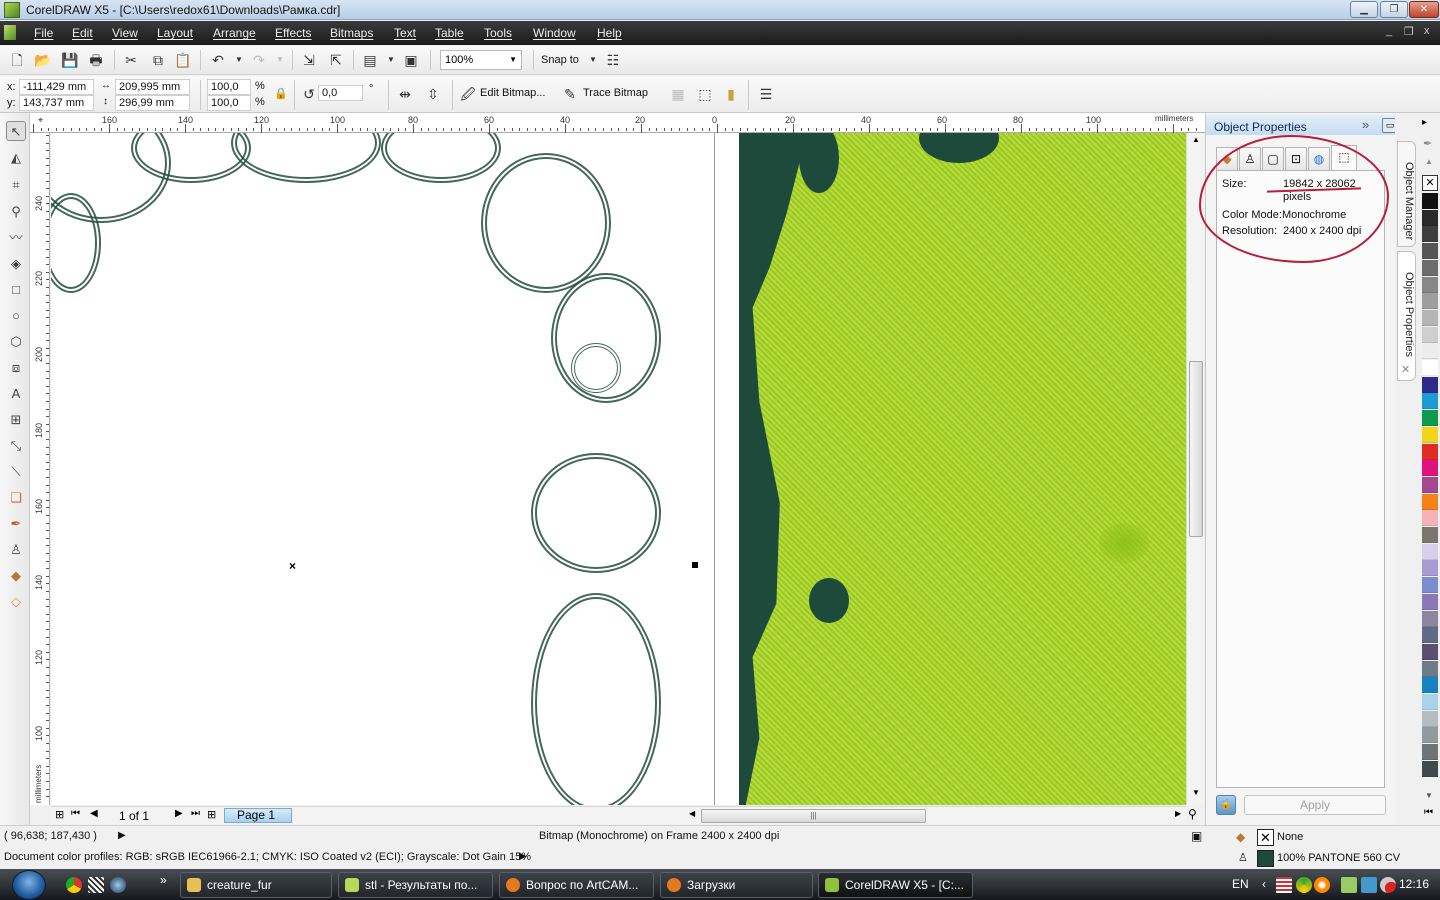 The width and height of the screenshot is (1440, 900). I want to click on scale-x-field: 100,0, so click(229, 87).